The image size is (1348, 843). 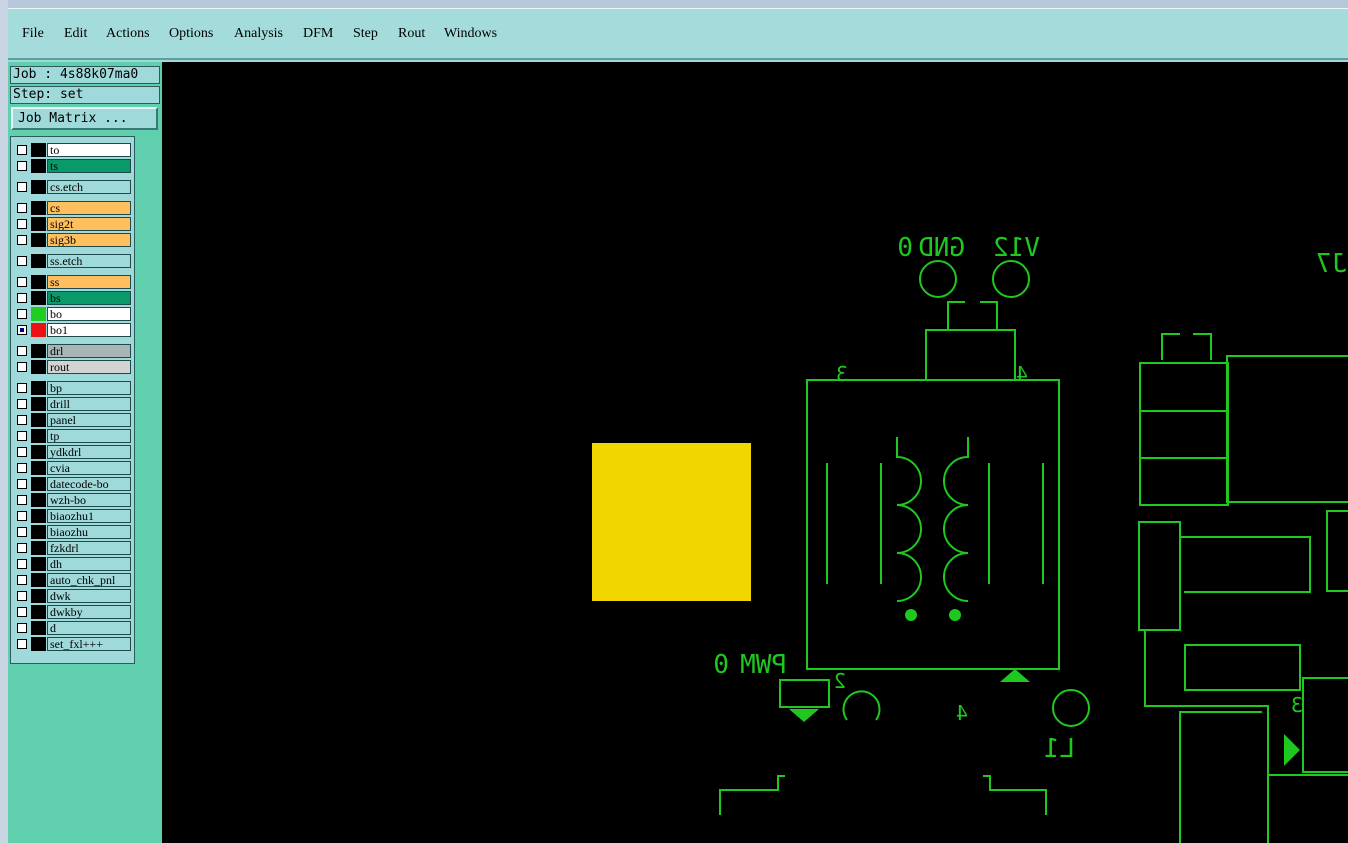 What do you see at coordinates (89, 330) in the screenshot?
I see `layer-name: bo1` at bounding box center [89, 330].